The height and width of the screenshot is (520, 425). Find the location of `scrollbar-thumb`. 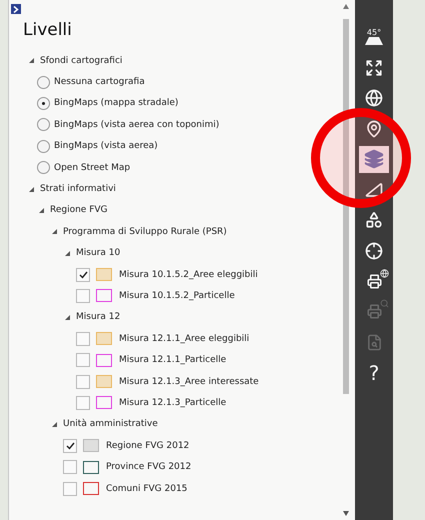

scrollbar-thumb is located at coordinates (346, 206).